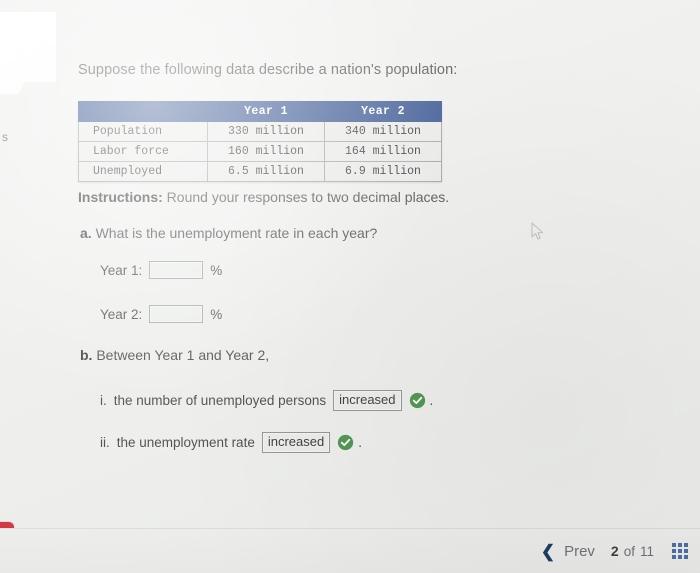 The width and height of the screenshot is (700, 573). What do you see at coordinates (28, 47) in the screenshot?
I see `page-edge-white-overlay` at bounding box center [28, 47].